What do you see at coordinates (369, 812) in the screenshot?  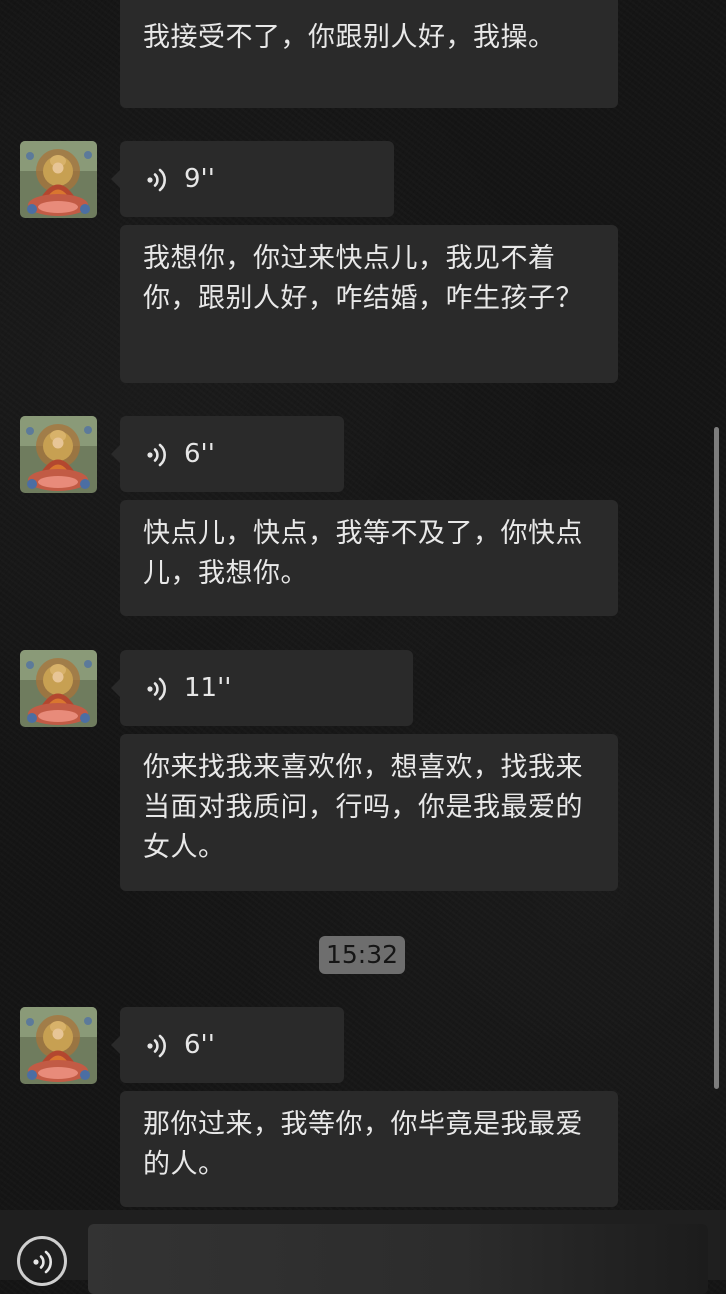 I see `text-message-bubble: 你来找我来喜欢你，想喜欢，找我来当面对我质问，行吗，你是我最爱的女人。` at bounding box center [369, 812].